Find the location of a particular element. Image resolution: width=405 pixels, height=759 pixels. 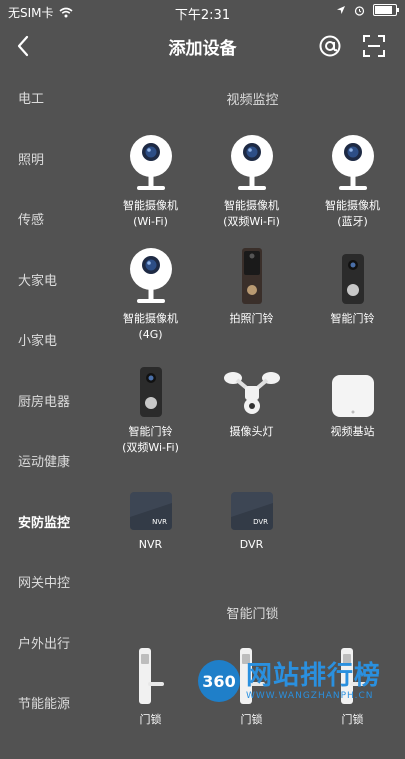

sidebar-item: 网关中控 is located at coordinates (50, 584).